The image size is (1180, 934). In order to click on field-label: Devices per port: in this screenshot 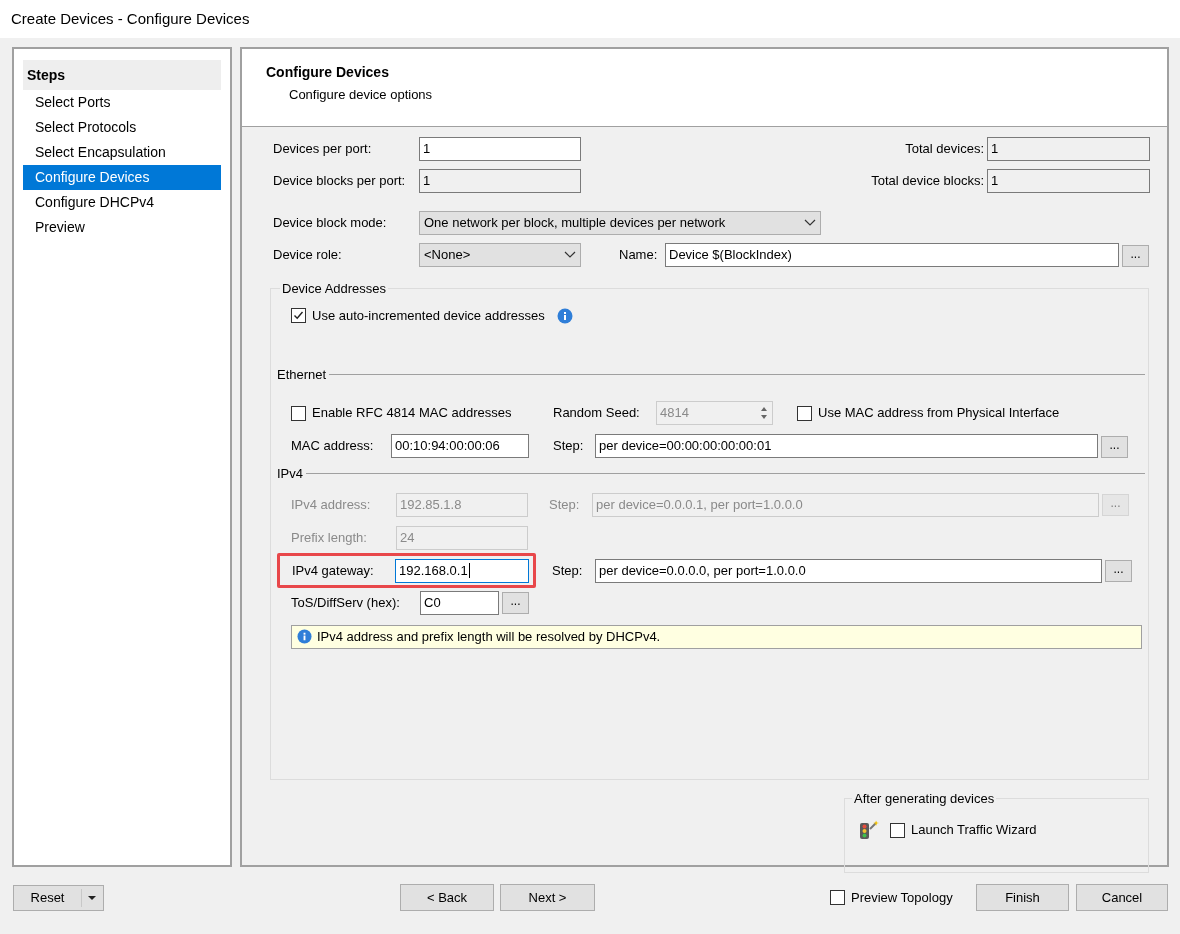, I will do `click(323, 149)`.